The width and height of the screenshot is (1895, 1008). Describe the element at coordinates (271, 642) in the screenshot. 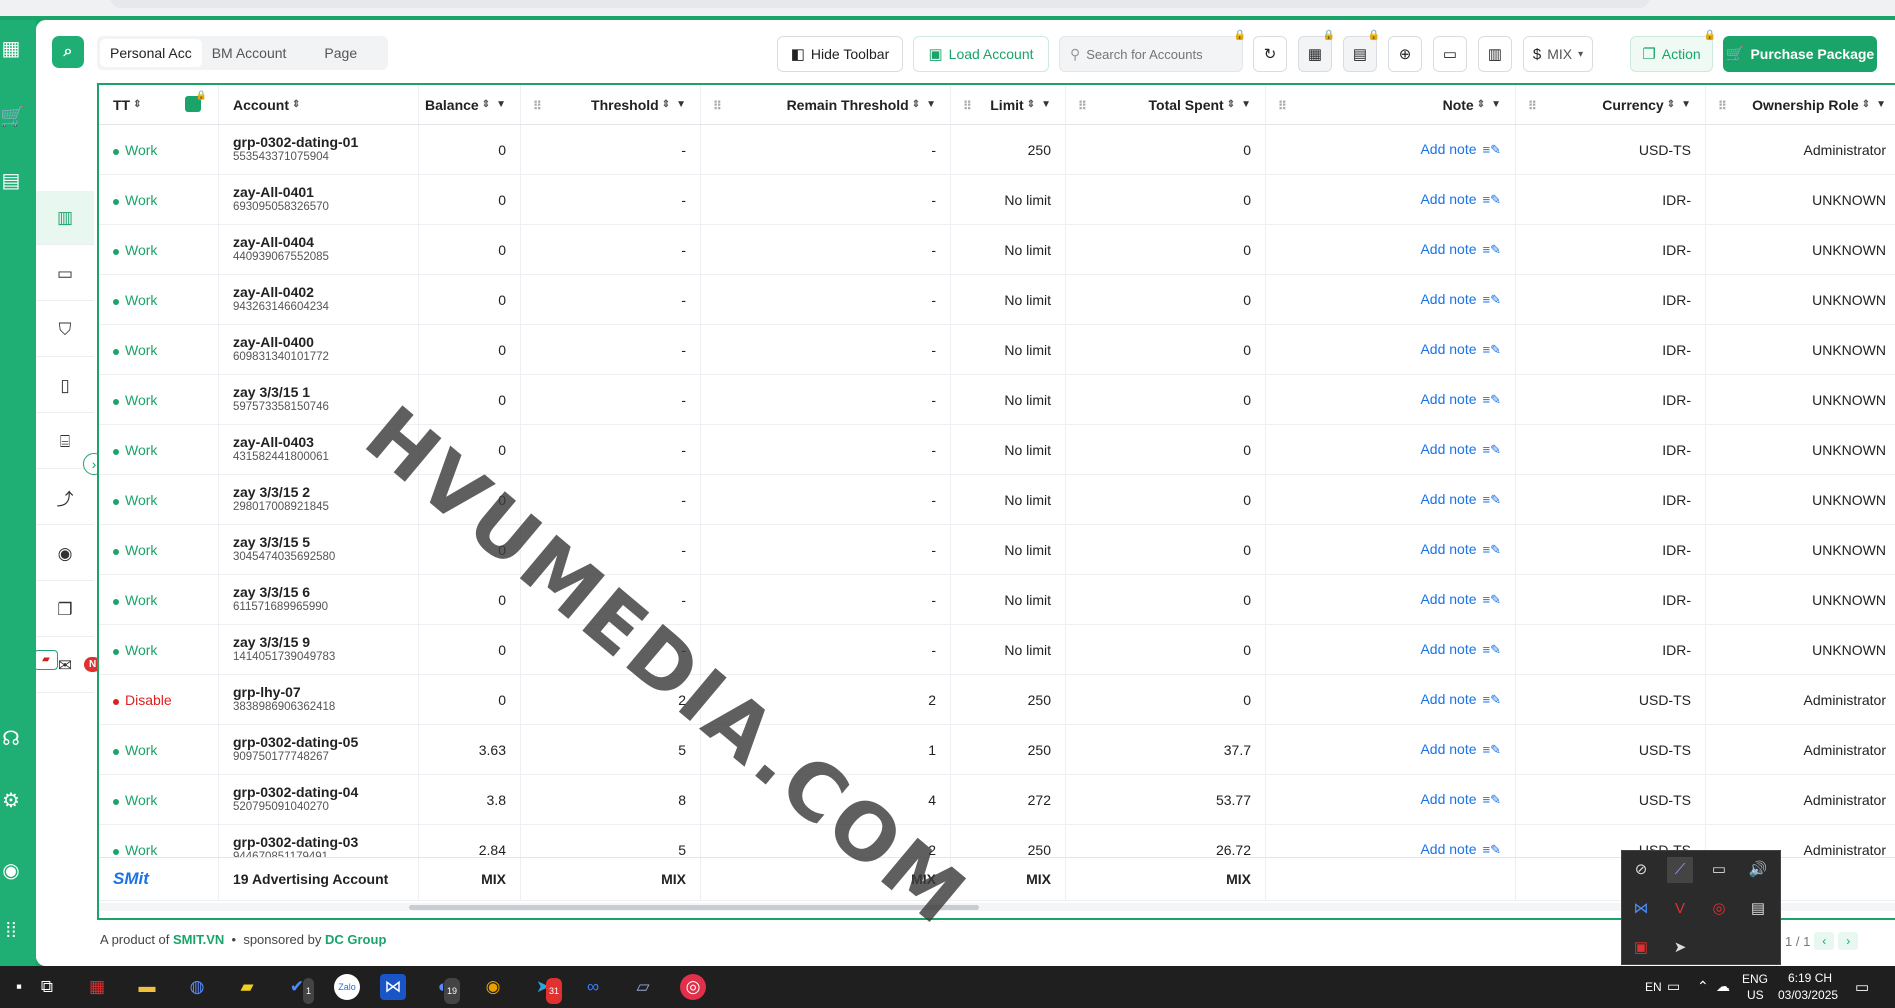

I see `account-name: zay 3/3/15 9` at that location.